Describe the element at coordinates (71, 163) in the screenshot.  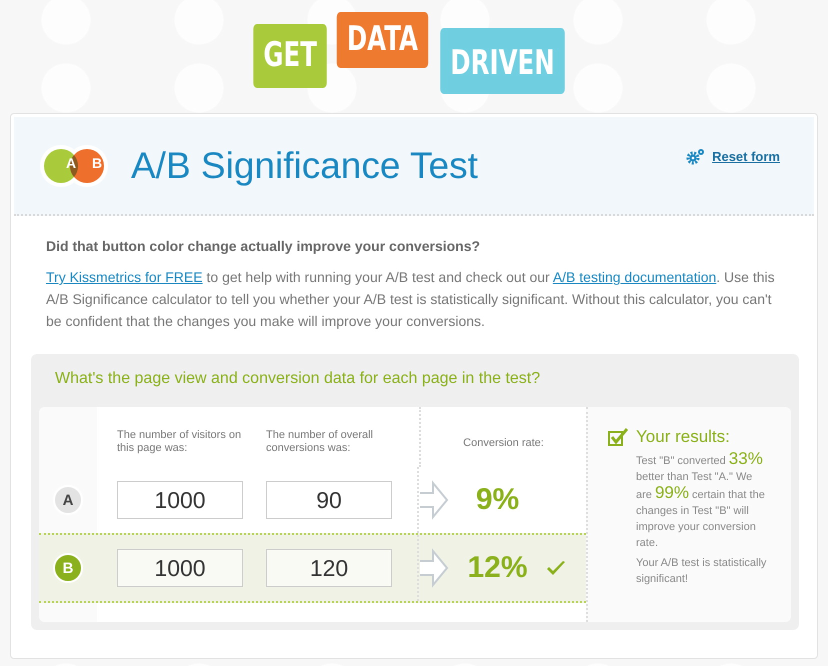
I see `badge-letter: A` at that location.